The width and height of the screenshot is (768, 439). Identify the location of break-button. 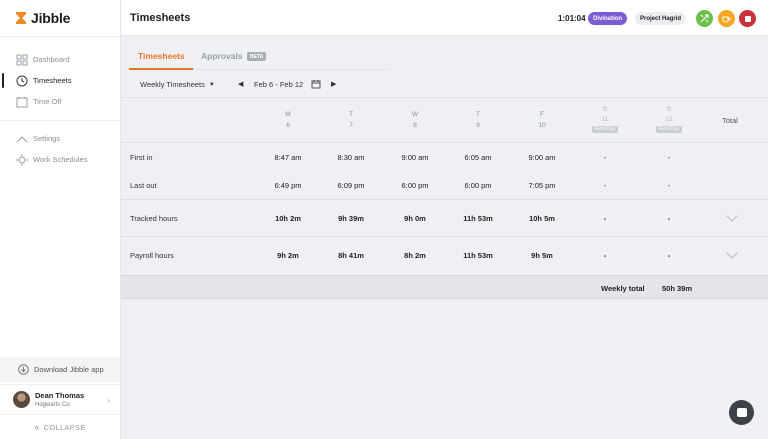
(726, 18).